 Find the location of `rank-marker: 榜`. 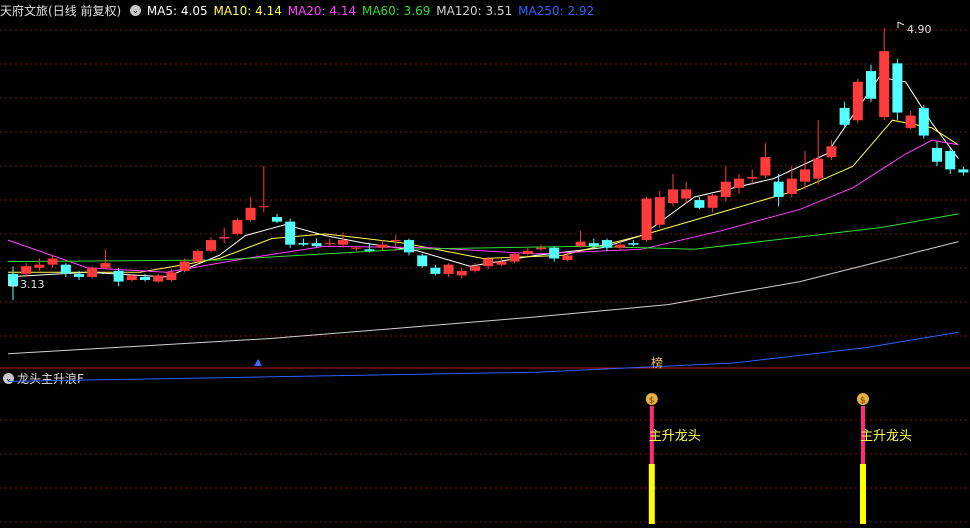

rank-marker: 榜 is located at coordinates (657, 362).